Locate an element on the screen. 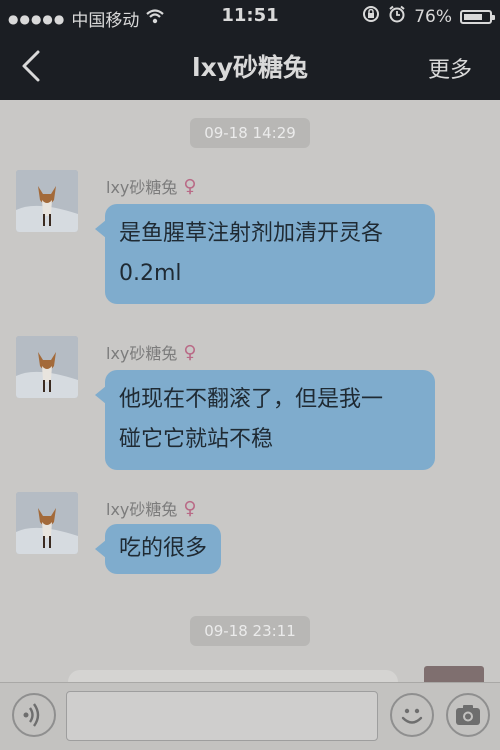 This screenshot has width=500, height=750. message-input is located at coordinates (222, 716).